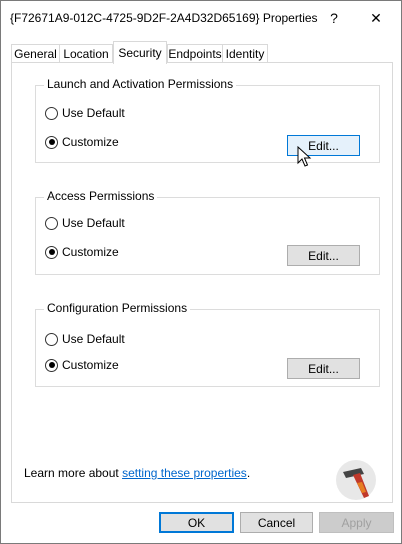  I want to click on help-icon: ?, so click(334, 18).